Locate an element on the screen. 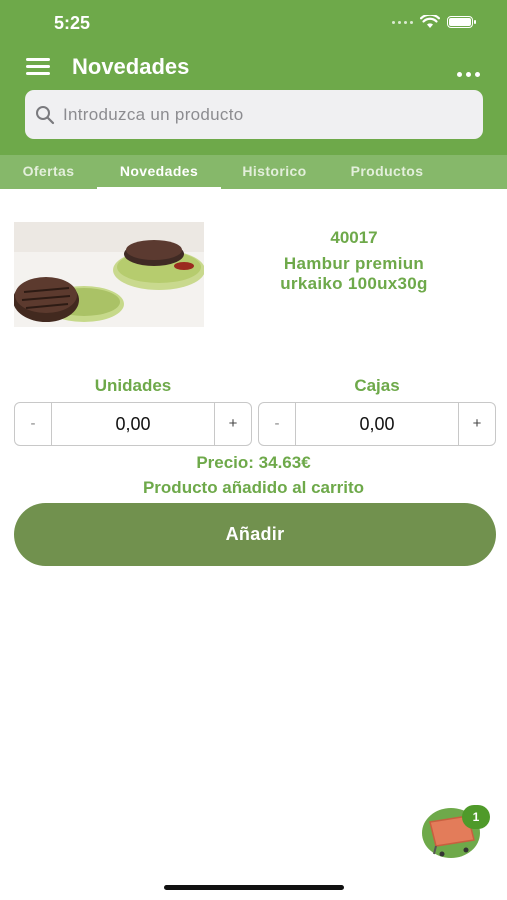  boxes-value-field: 0,00 is located at coordinates (377, 424).